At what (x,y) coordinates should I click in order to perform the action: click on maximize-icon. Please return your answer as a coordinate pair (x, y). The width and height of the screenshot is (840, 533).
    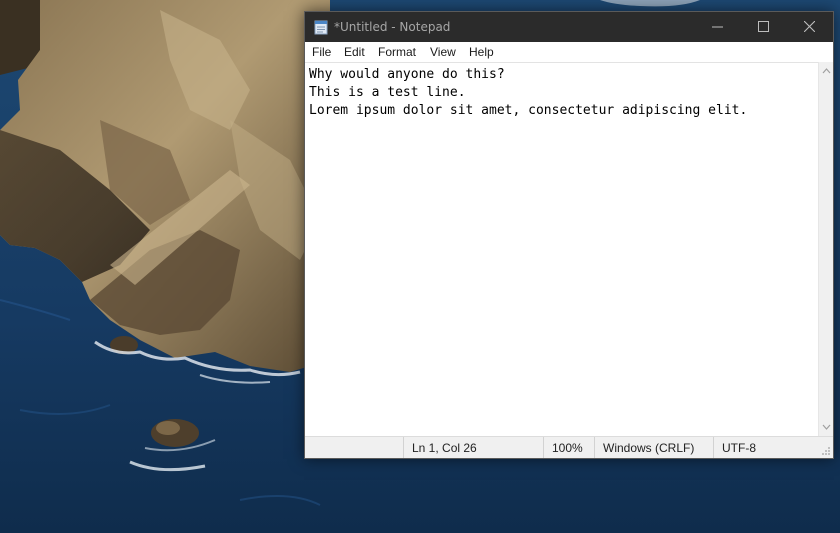
    Looking at the image, I should click on (763, 26).